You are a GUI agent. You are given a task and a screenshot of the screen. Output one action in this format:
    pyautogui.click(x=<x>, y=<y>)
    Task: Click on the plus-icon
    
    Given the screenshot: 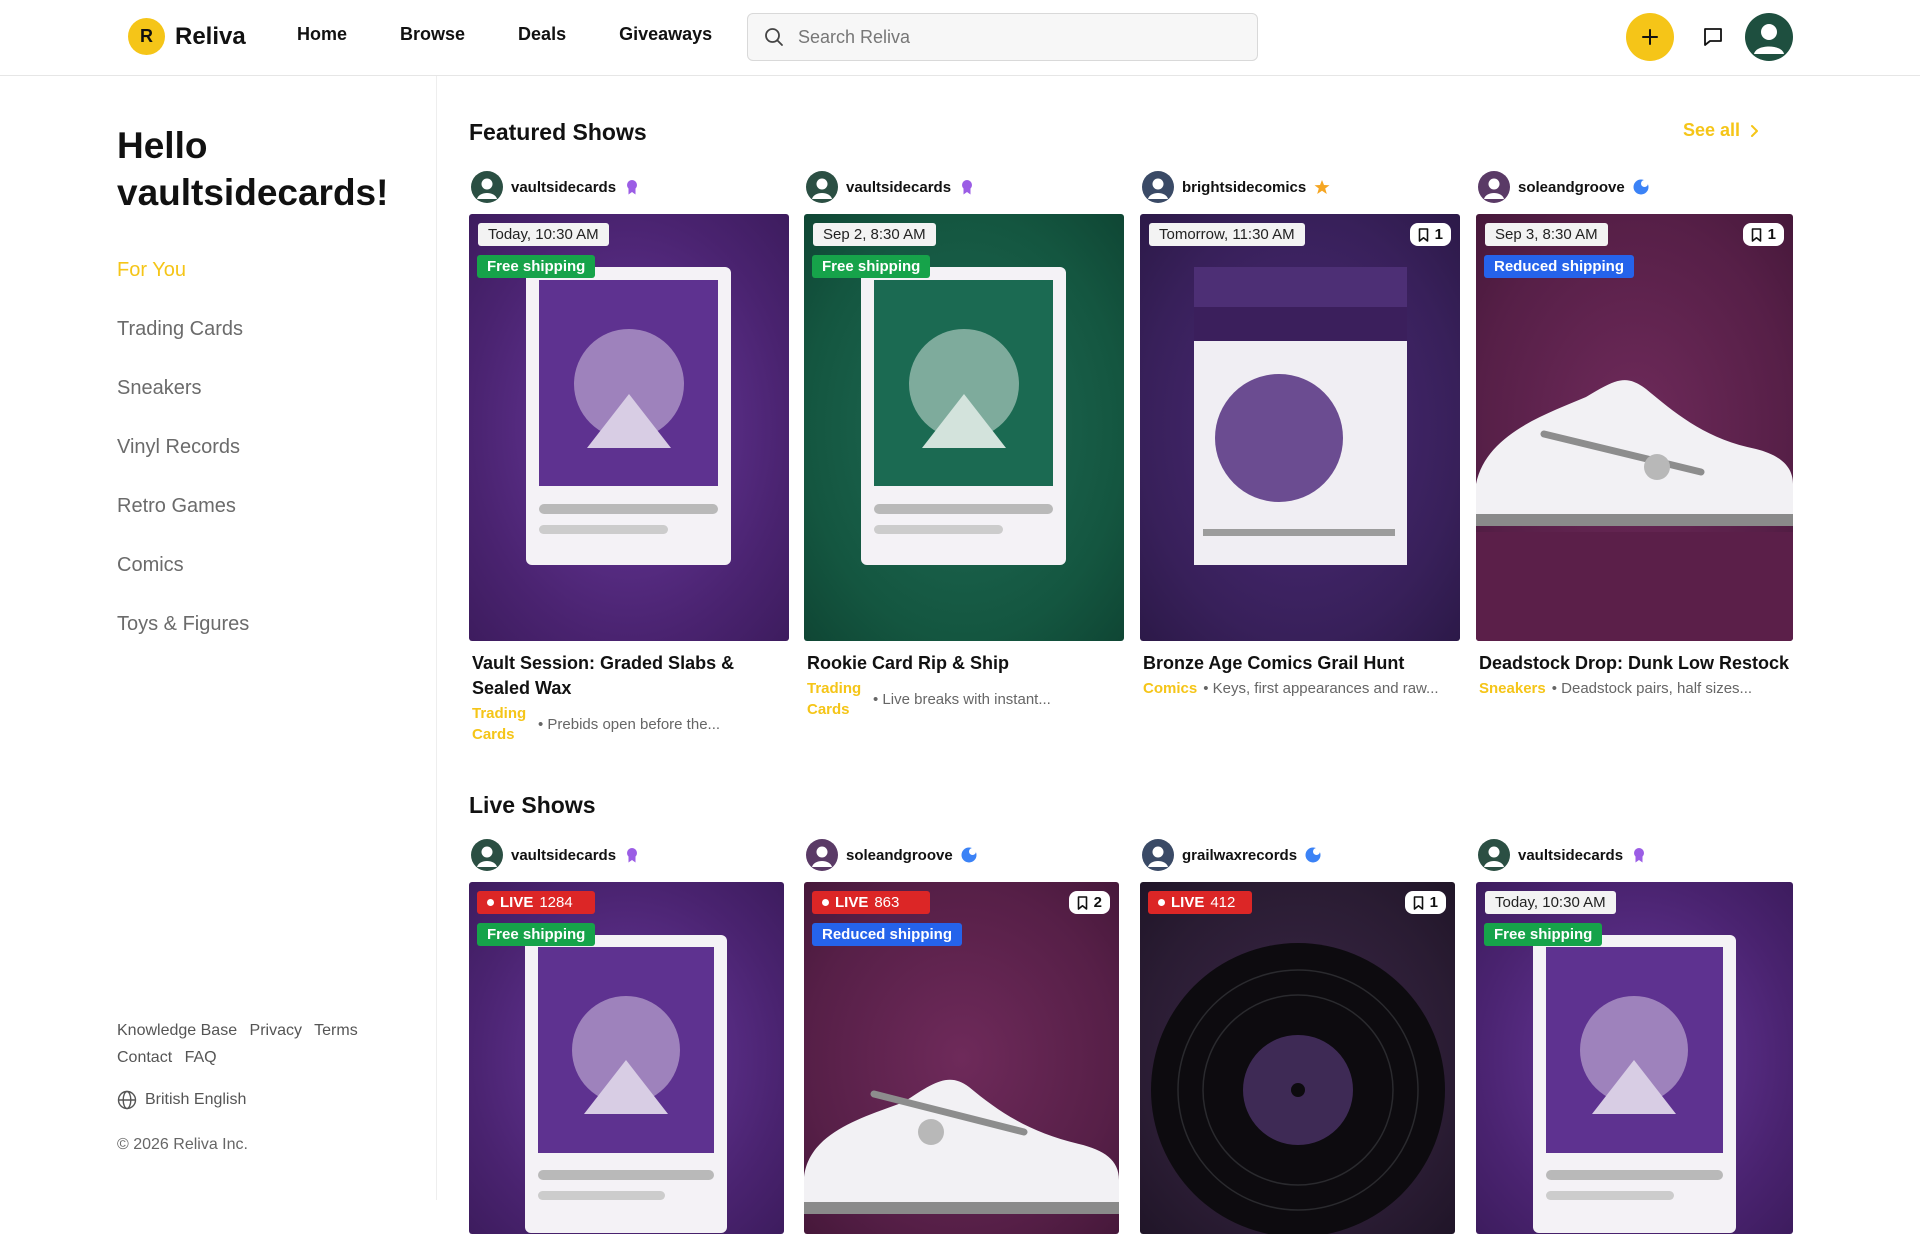 What is the action you would take?
    pyautogui.click(x=1650, y=37)
    